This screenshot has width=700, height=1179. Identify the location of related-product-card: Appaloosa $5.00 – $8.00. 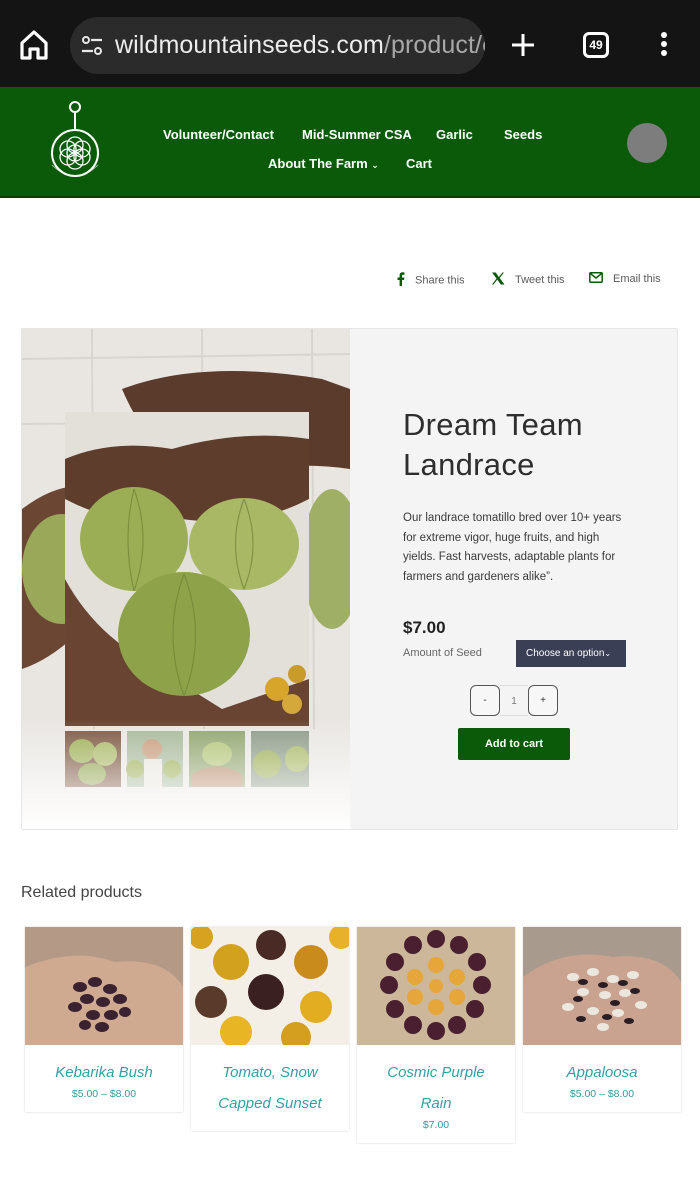
(602, 1019).